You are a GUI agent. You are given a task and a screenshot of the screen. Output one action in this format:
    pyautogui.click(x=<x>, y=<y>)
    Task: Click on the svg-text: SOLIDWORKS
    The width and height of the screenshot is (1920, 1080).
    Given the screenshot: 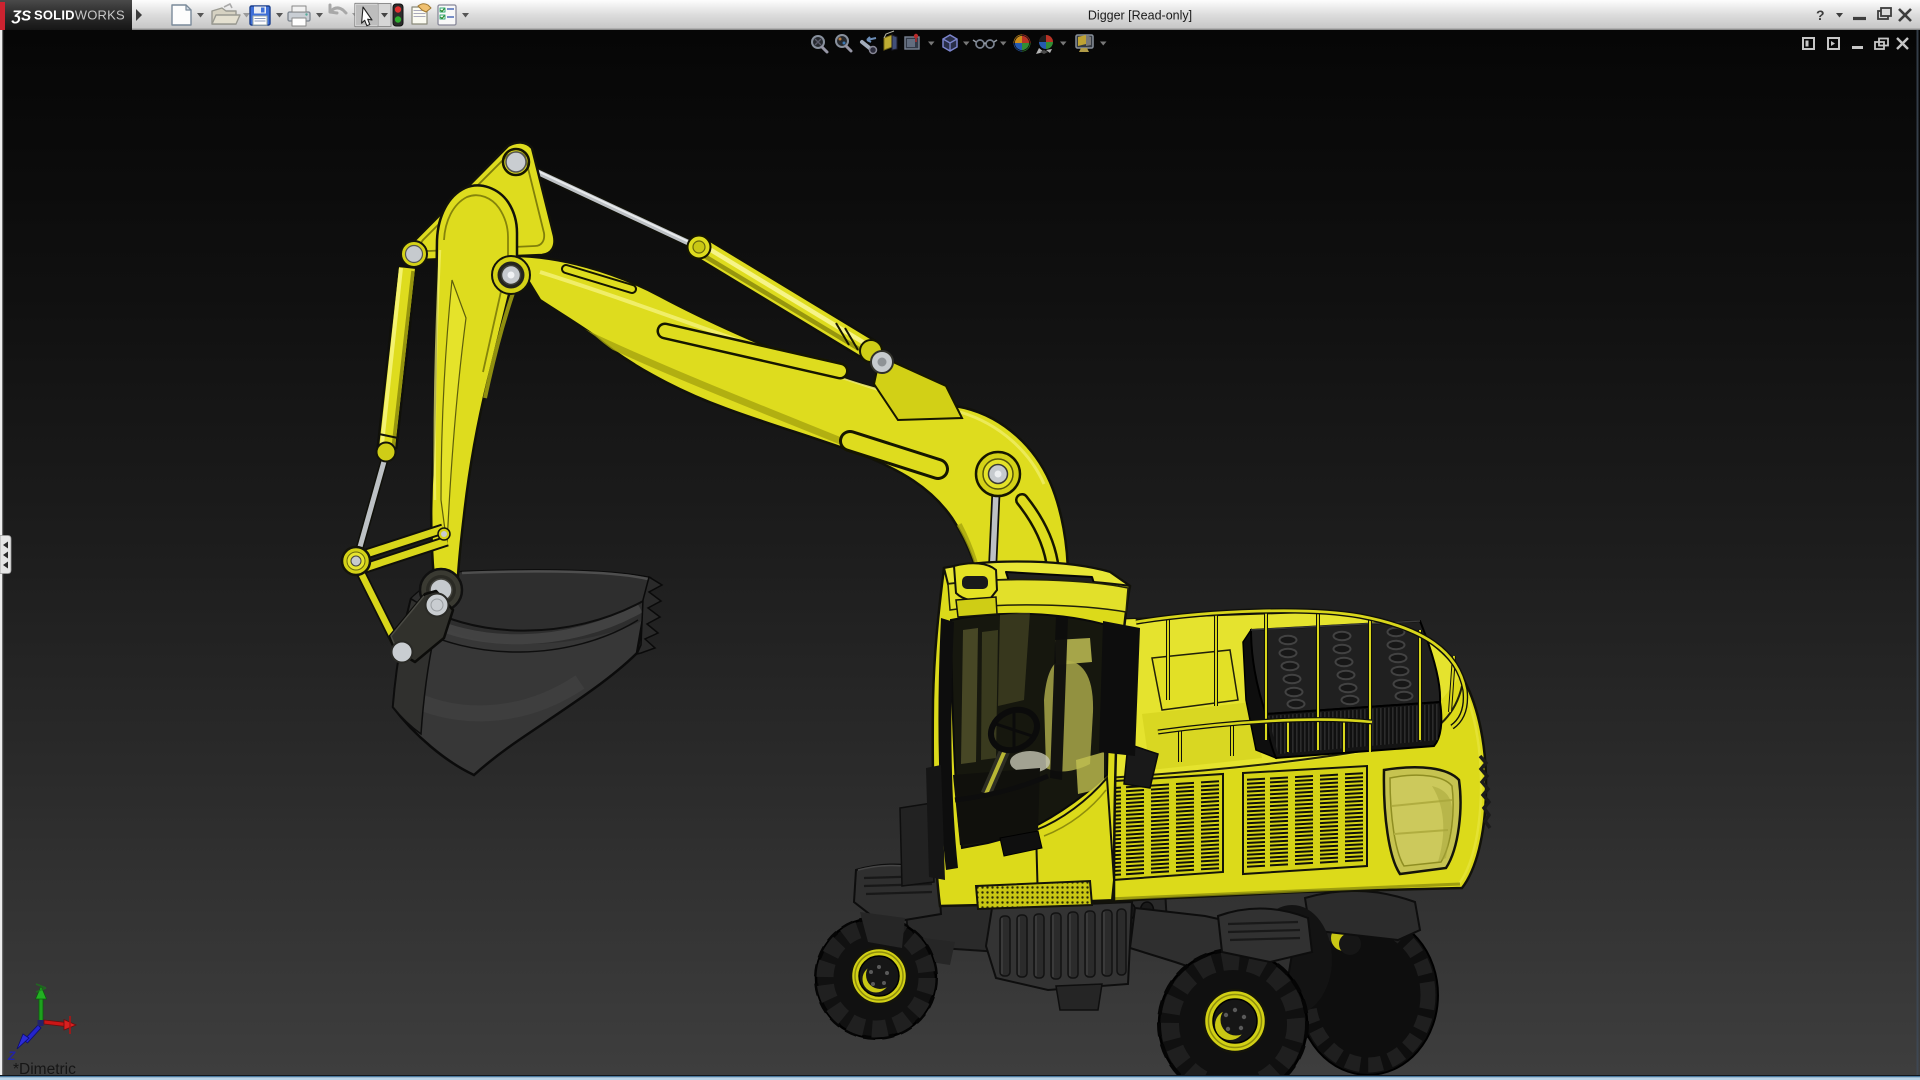 What is the action you would take?
    pyautogui.click(x=79, y=15)
    